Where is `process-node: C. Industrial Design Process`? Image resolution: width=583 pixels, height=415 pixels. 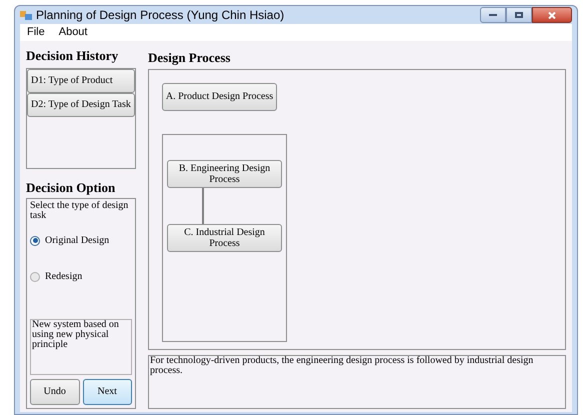 process-node: C. Industrial Design Process is located at coordinates (224, 238).